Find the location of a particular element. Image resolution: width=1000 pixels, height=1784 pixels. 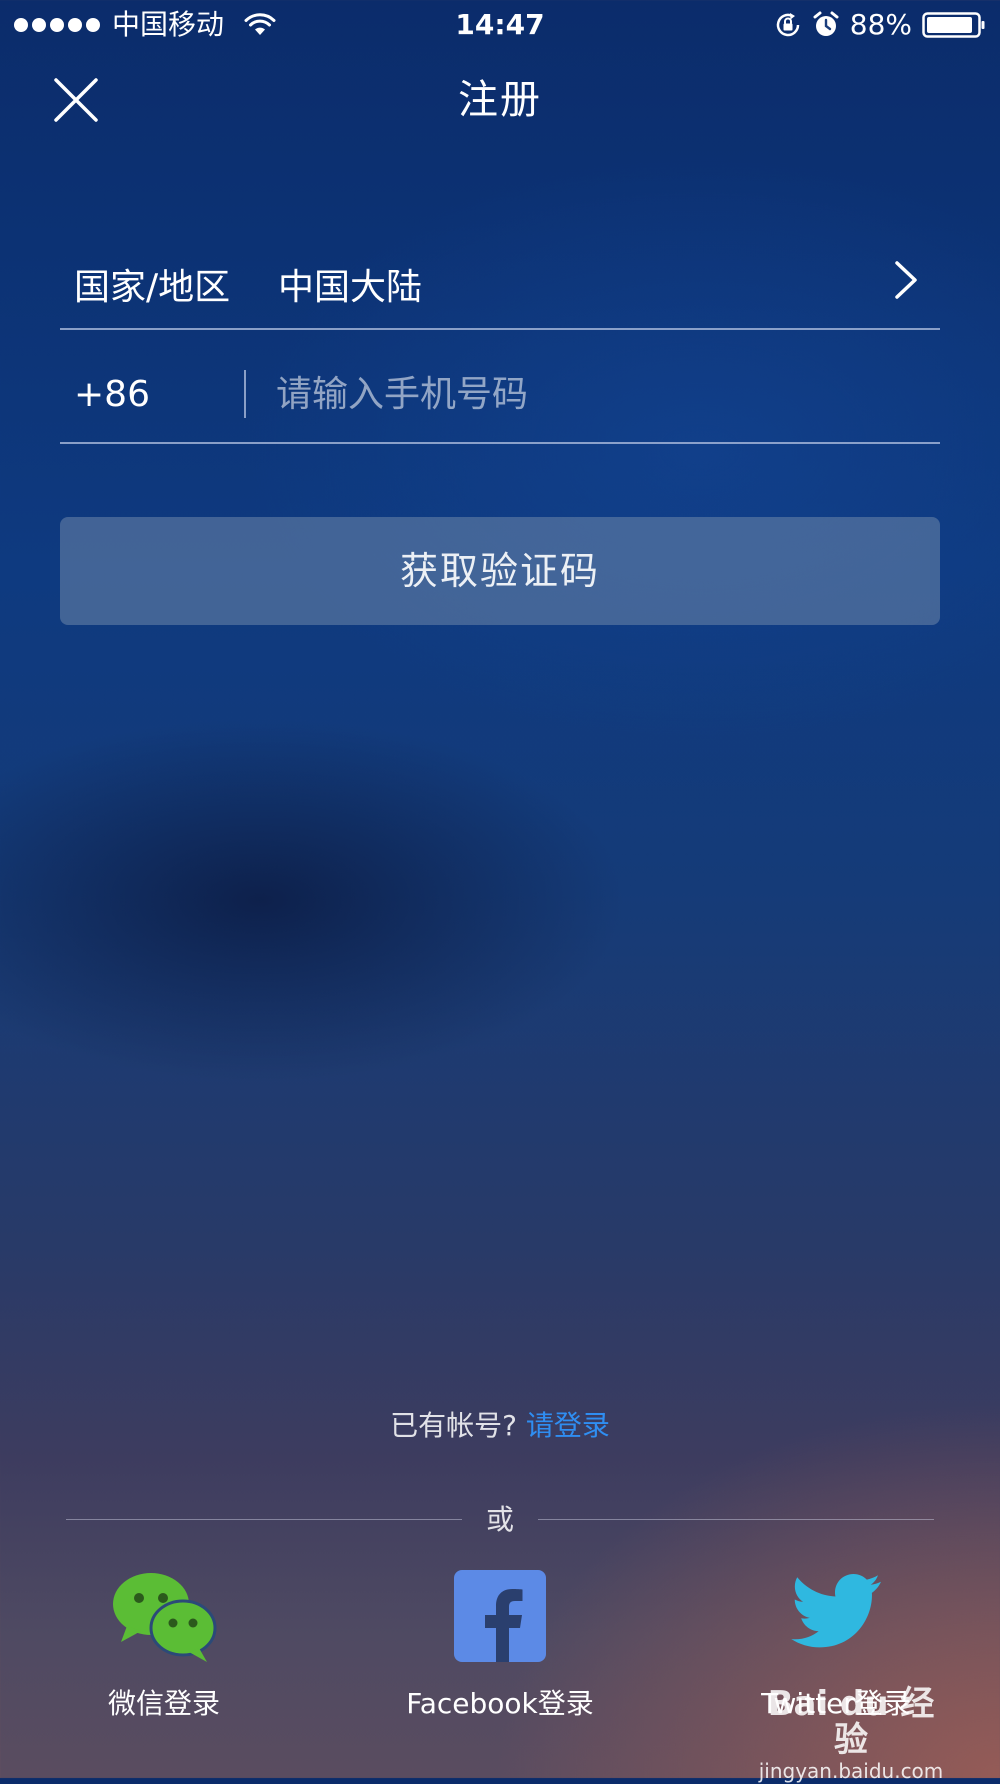

chevron-right-icon is located at coordinates (906, 280).